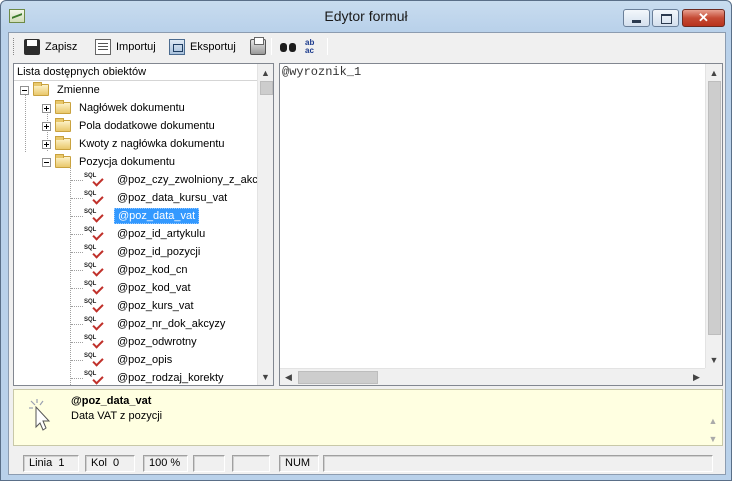 The width and height of the screenshot is (732, 481). Describe the element at coordinates (713, 376) in the screenshot. I see `scroll-corner` at that location.